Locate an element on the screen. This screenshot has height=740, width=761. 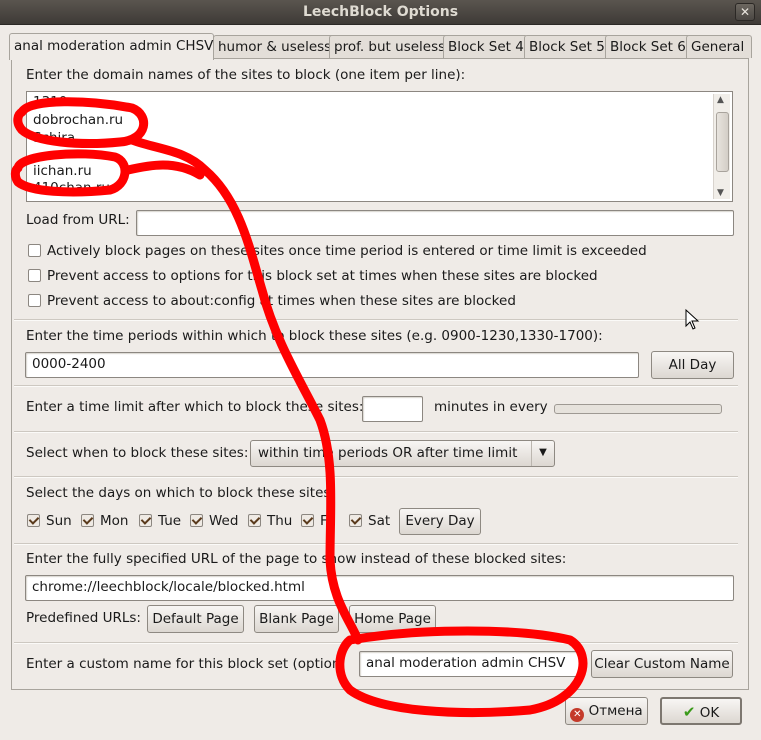
close-icon: ✕ is located at coordinates (745, 12).